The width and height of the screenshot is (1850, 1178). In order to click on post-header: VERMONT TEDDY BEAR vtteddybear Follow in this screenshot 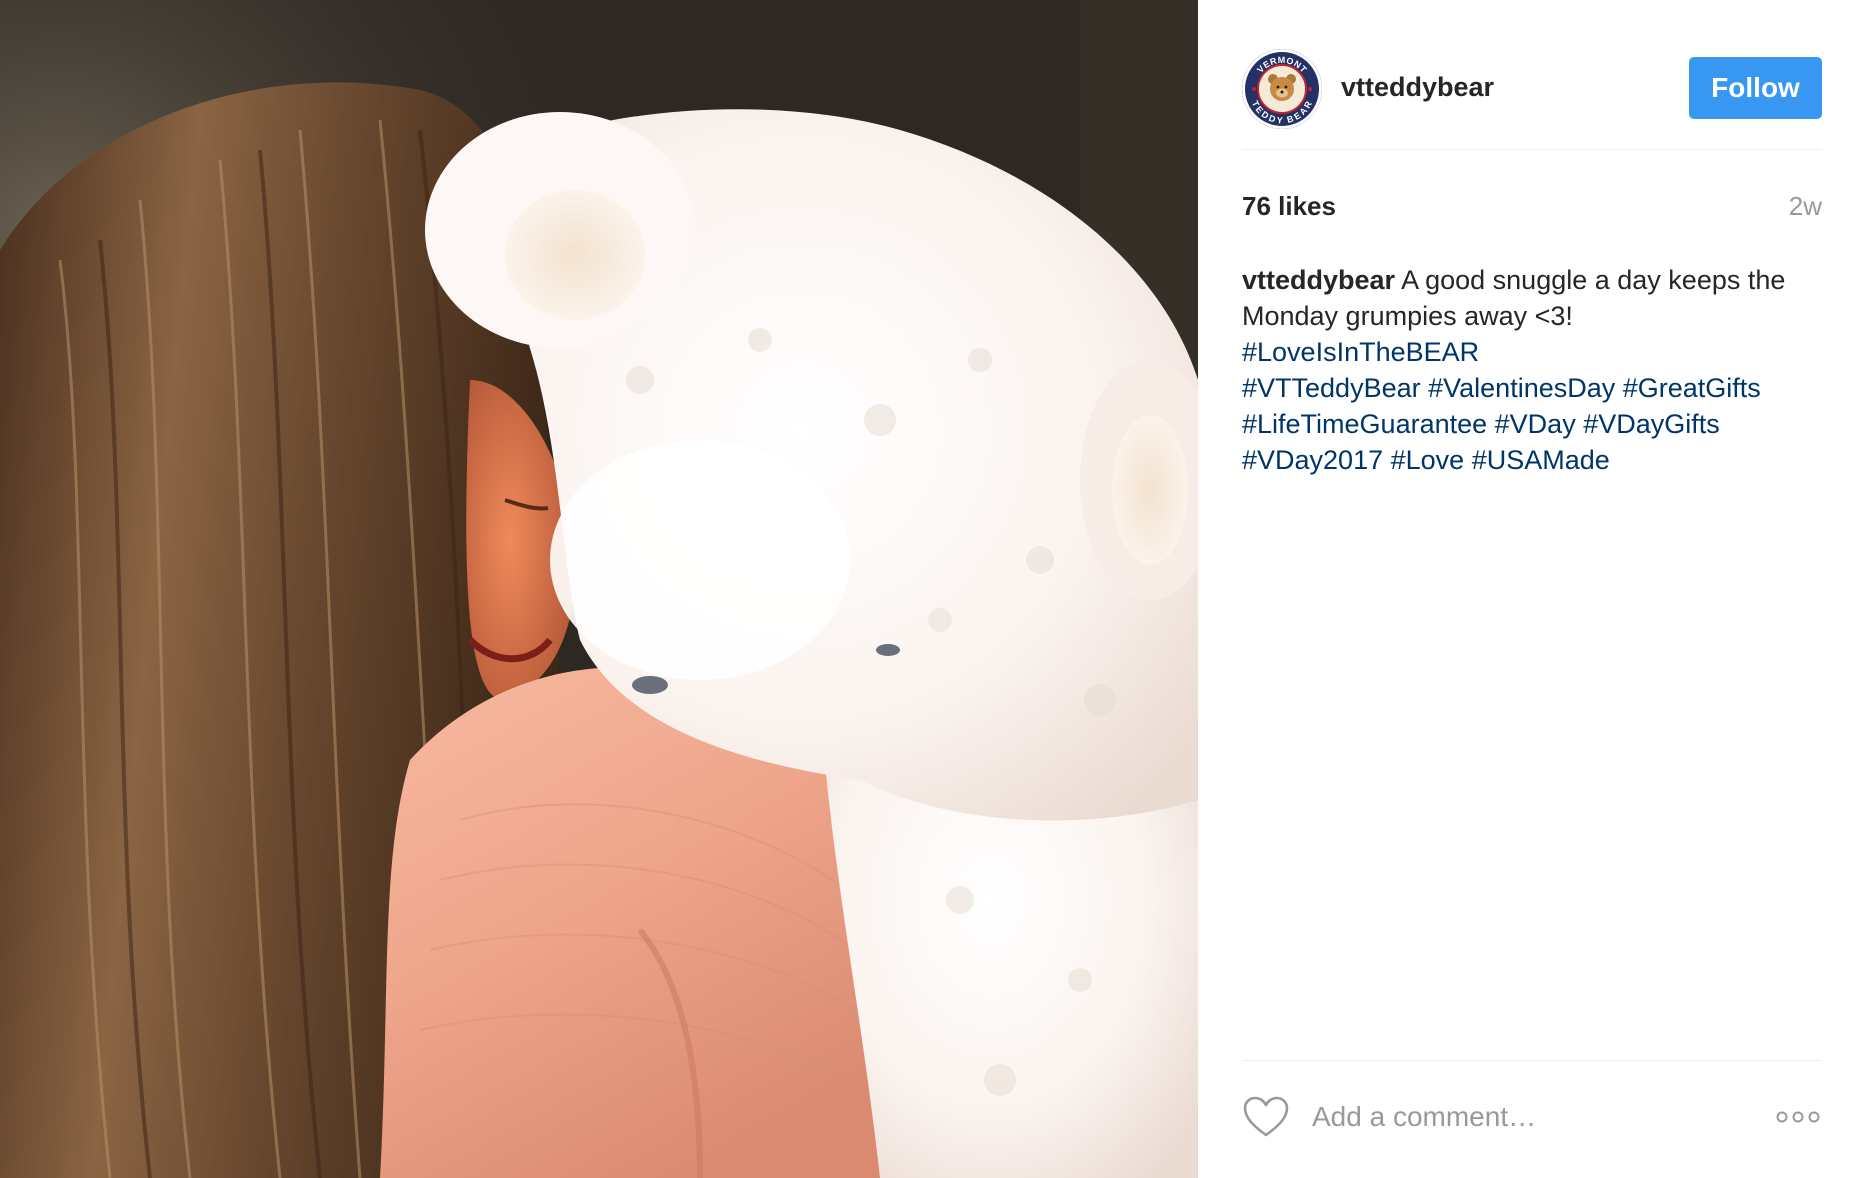, I will do `click(1532, 89)`.